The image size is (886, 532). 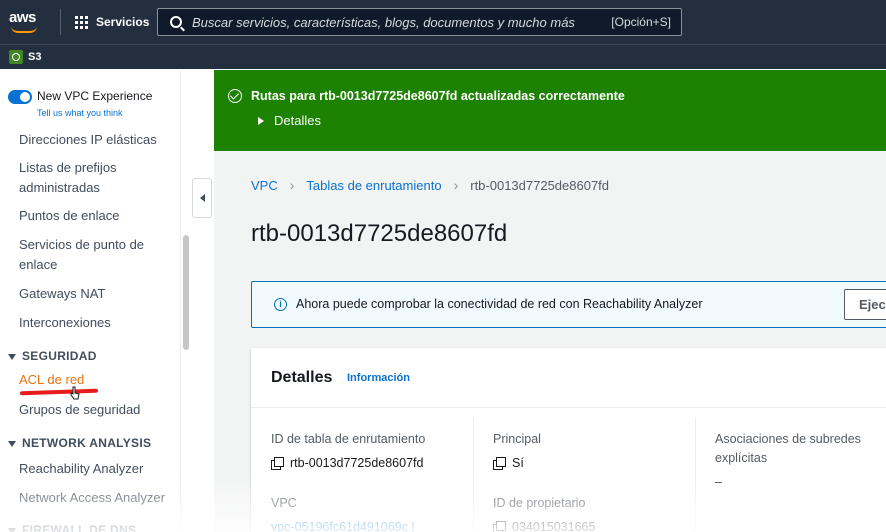 I want to click on owner-id-value: 034015031665, so click(x=544, y=526).